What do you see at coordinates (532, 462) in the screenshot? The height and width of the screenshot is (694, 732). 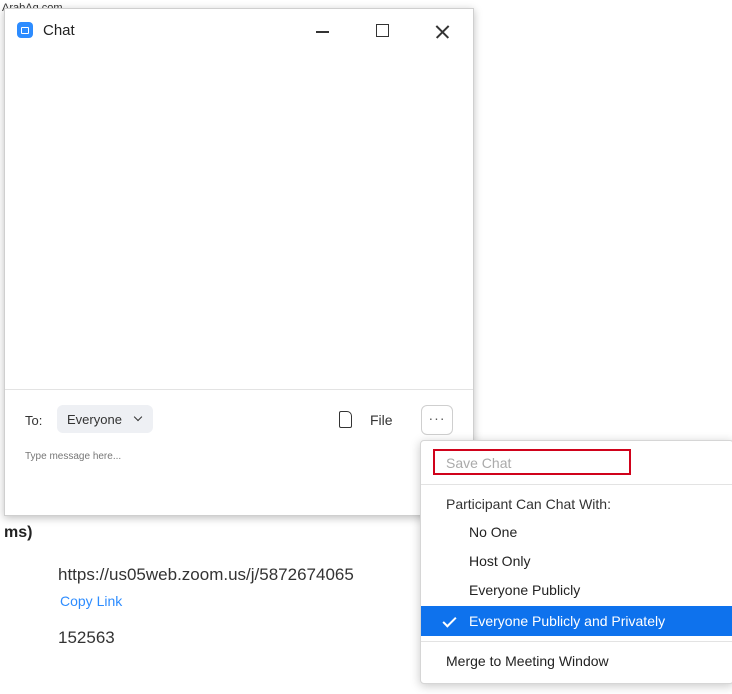 I see `save-chat-item: Save Chat` at bounding box center [532, 462].